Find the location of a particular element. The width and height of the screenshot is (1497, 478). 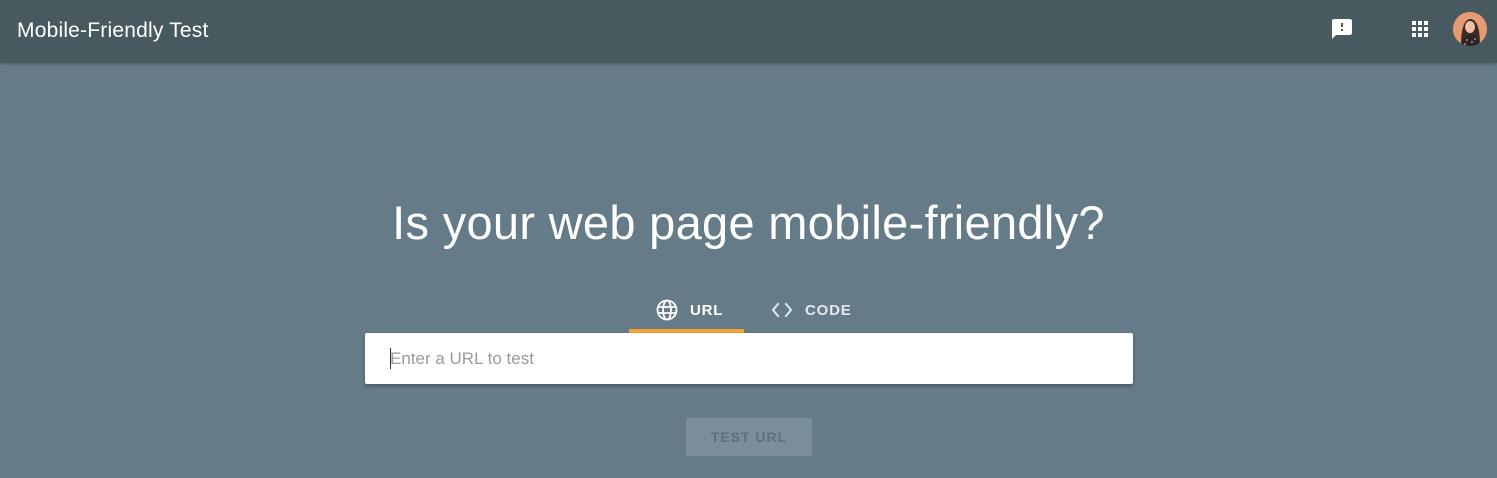

code-icon is located at coordinates (782, 310).